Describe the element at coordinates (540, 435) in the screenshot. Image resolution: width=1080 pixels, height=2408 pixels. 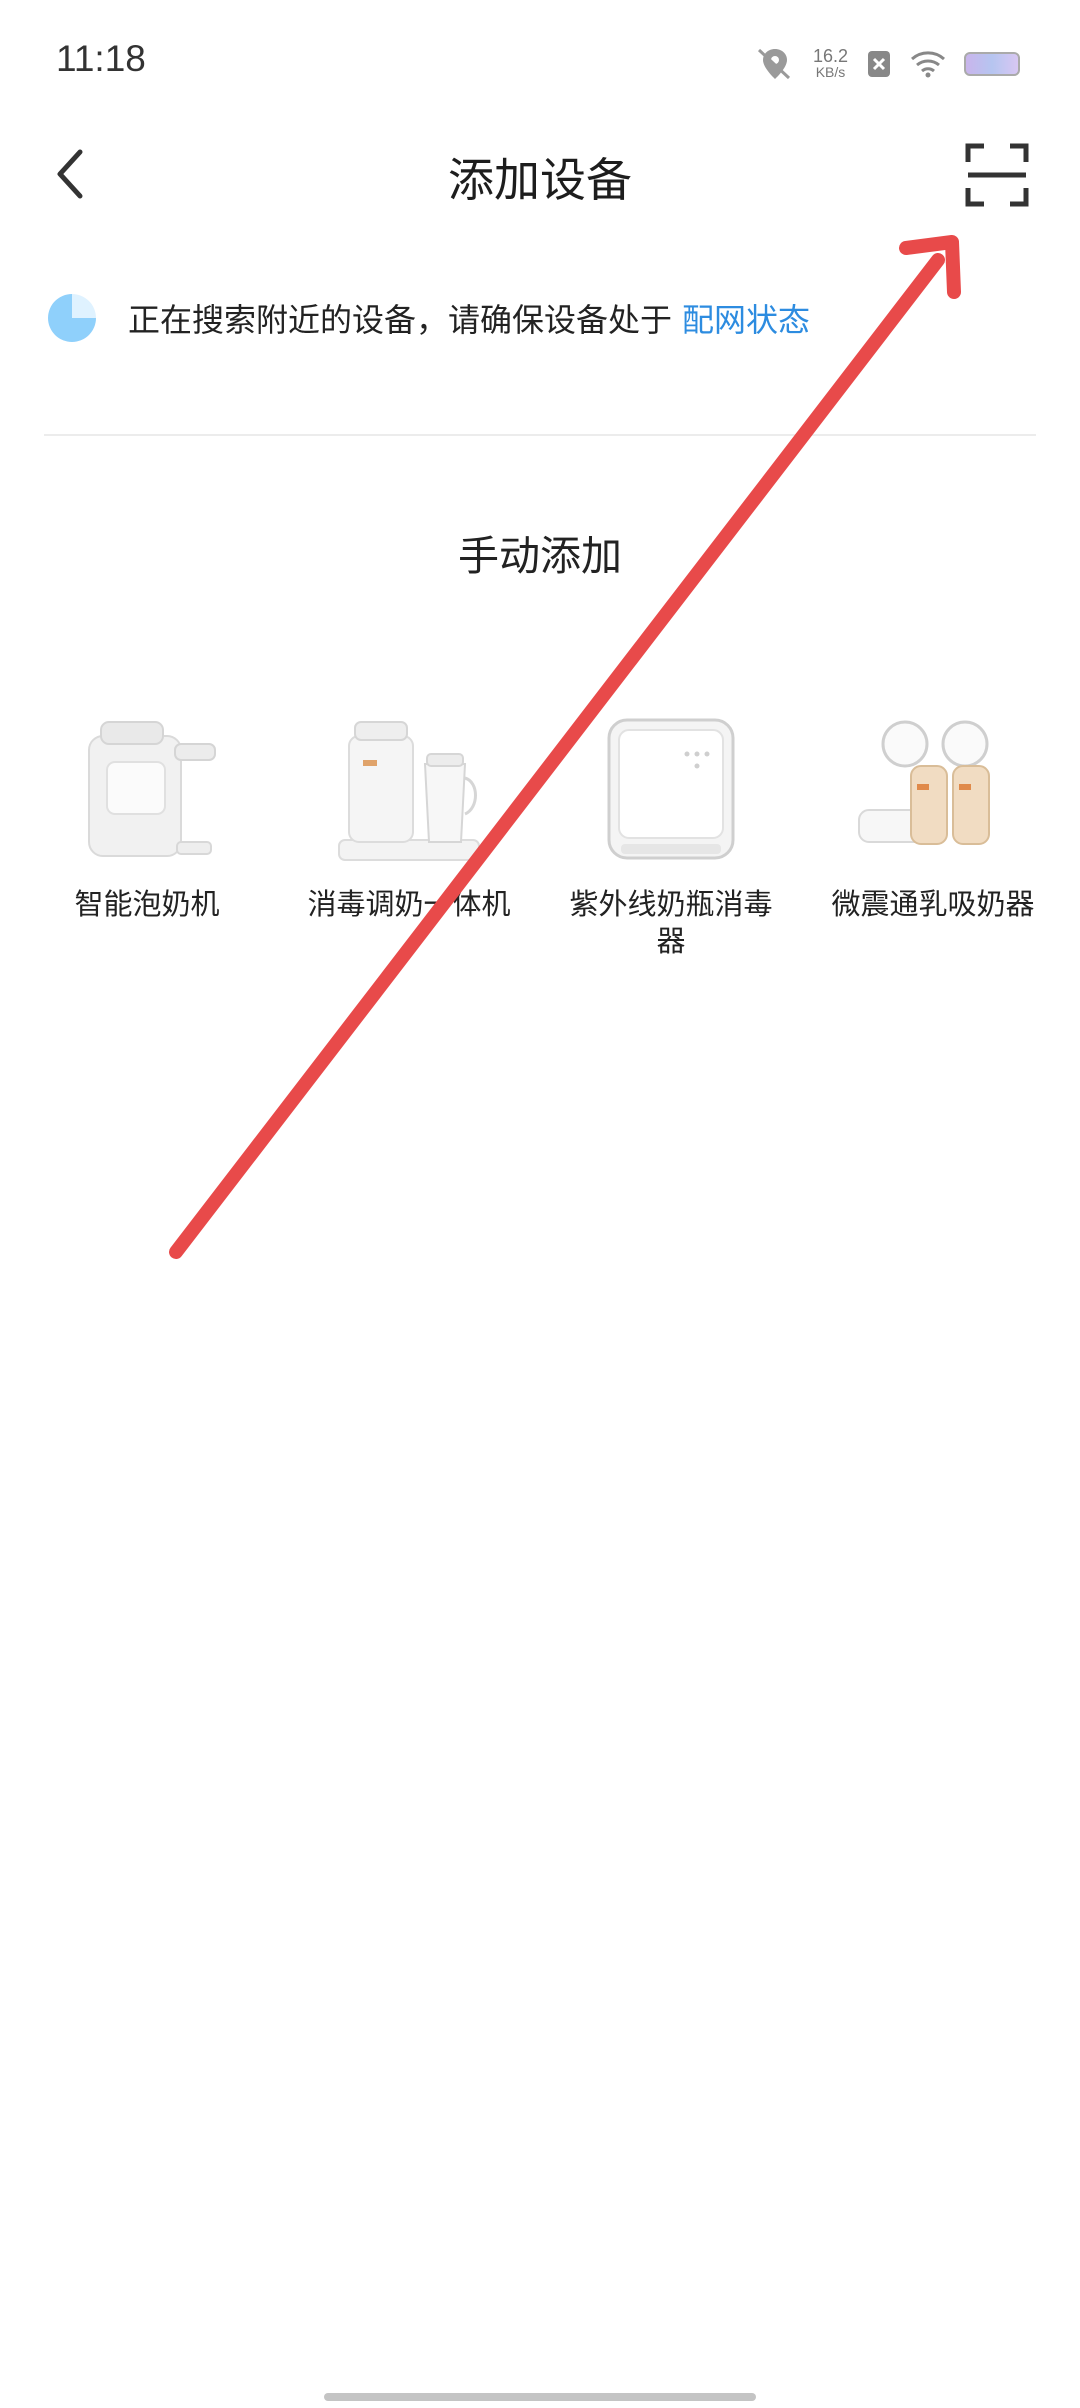
I see `divider` at that location.